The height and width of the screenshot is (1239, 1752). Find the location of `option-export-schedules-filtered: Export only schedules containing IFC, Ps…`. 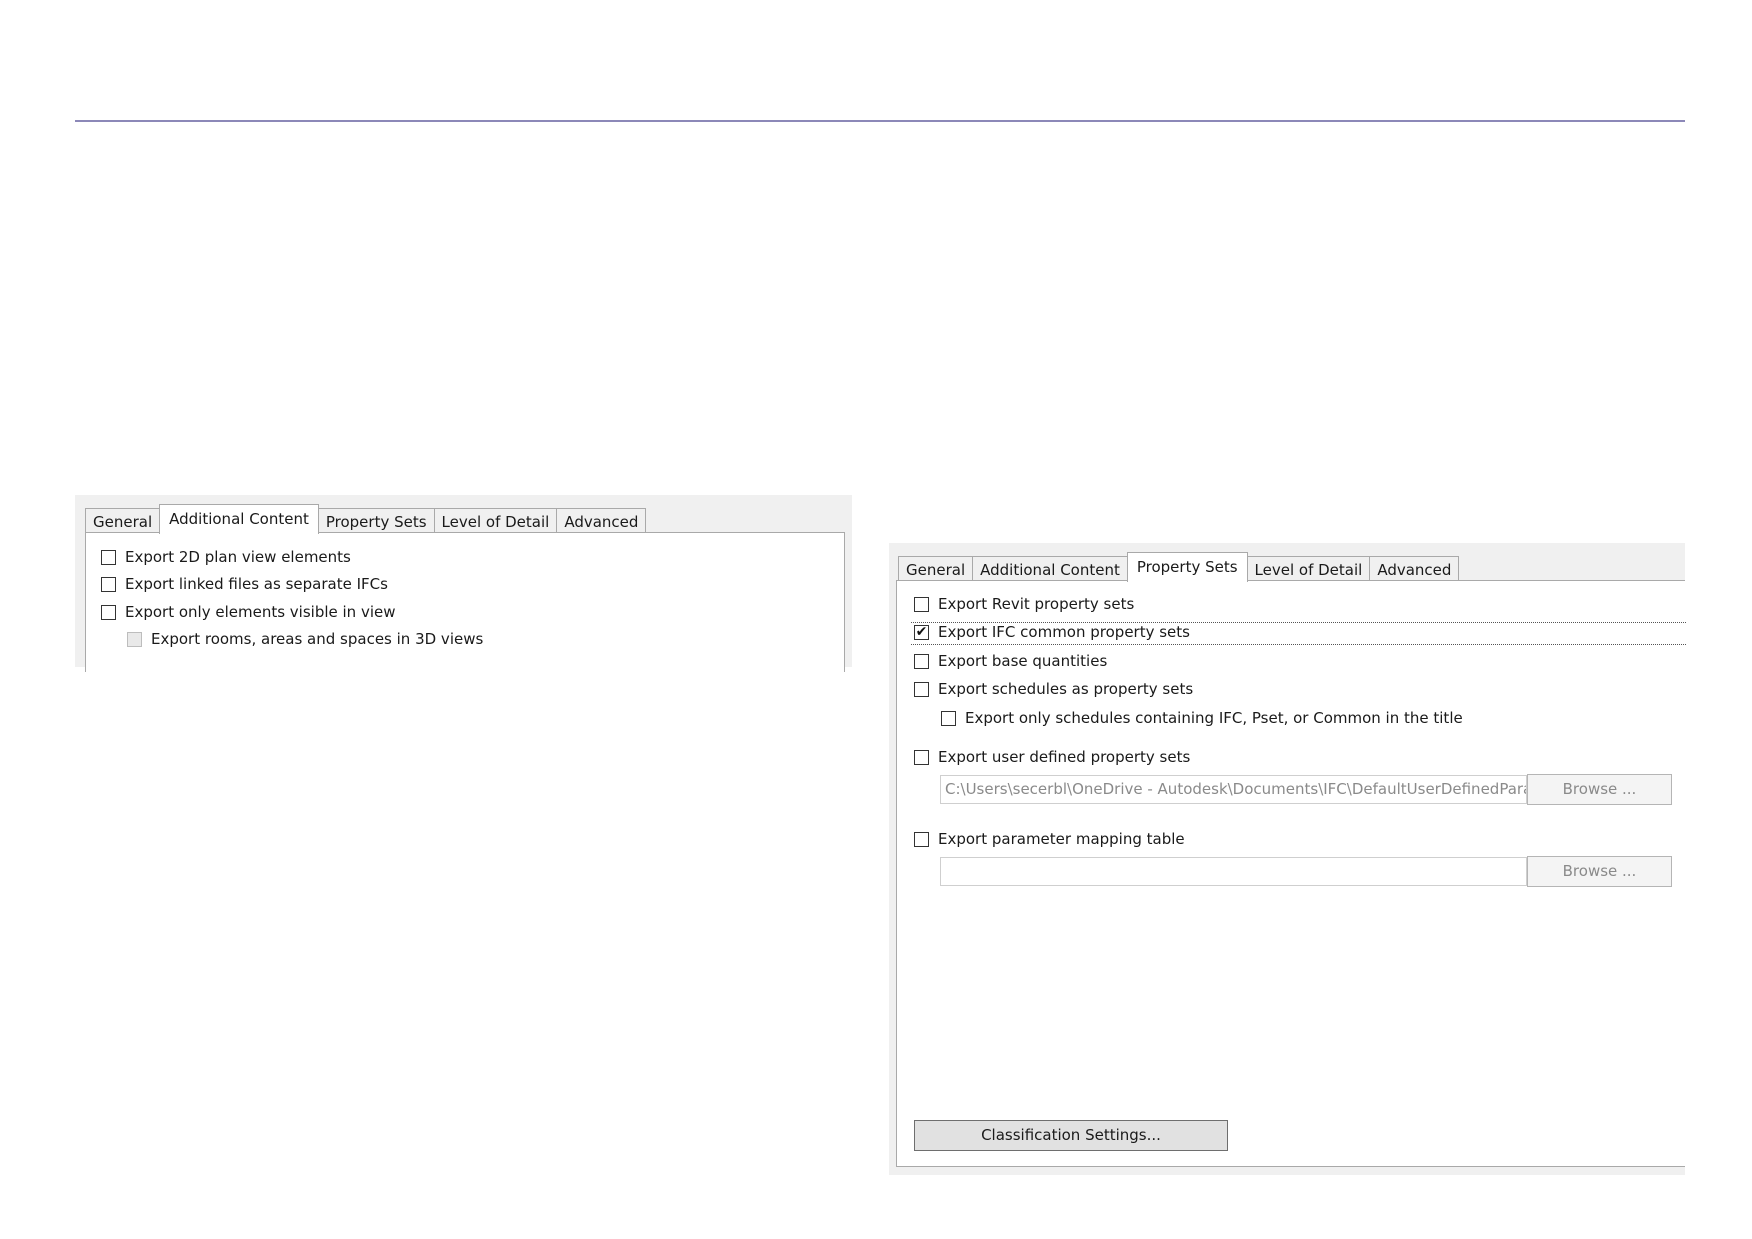

option-export-schedules-filtered: Export only schedules containing IFC, Ps… is located at coordinates (1202, 718).